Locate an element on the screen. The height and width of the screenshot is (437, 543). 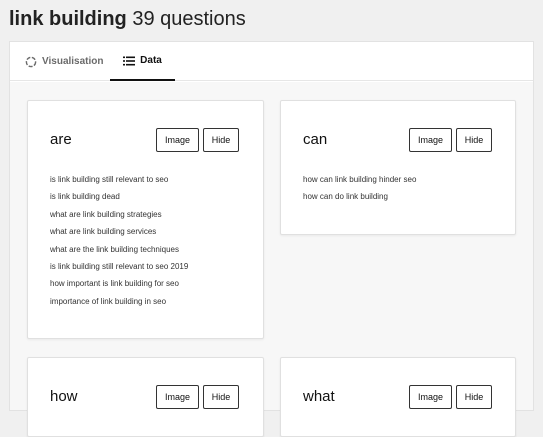
question-item: how can do link building is located at coordinates (345, 197).